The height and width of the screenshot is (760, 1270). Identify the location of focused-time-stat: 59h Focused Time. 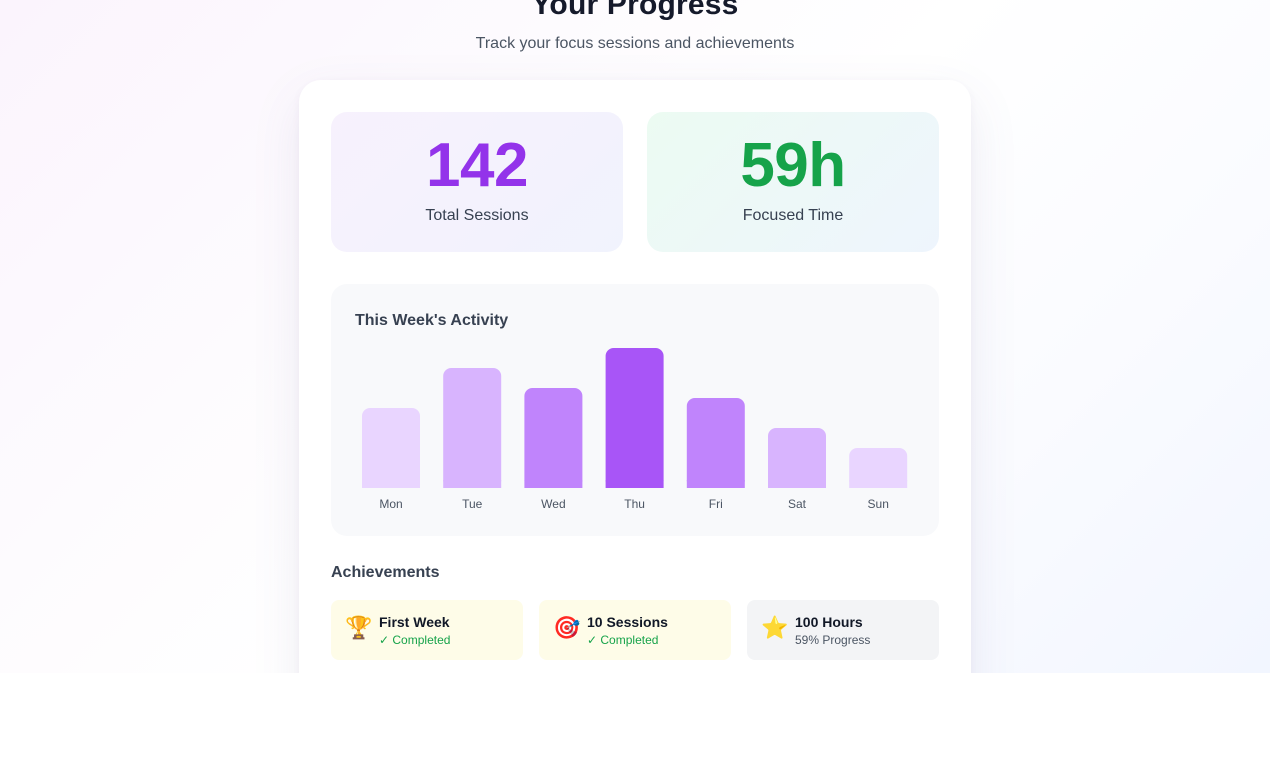
(793, 182).